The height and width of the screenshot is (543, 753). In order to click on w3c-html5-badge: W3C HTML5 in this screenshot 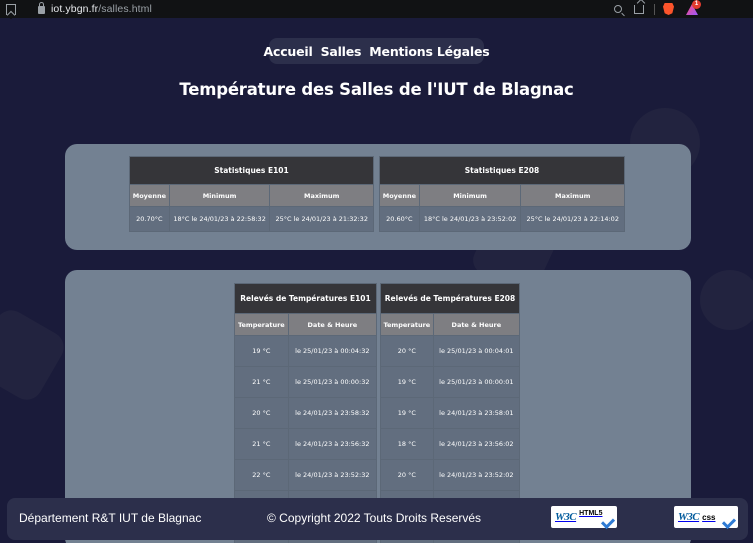, I will do `click(584, 518)`.